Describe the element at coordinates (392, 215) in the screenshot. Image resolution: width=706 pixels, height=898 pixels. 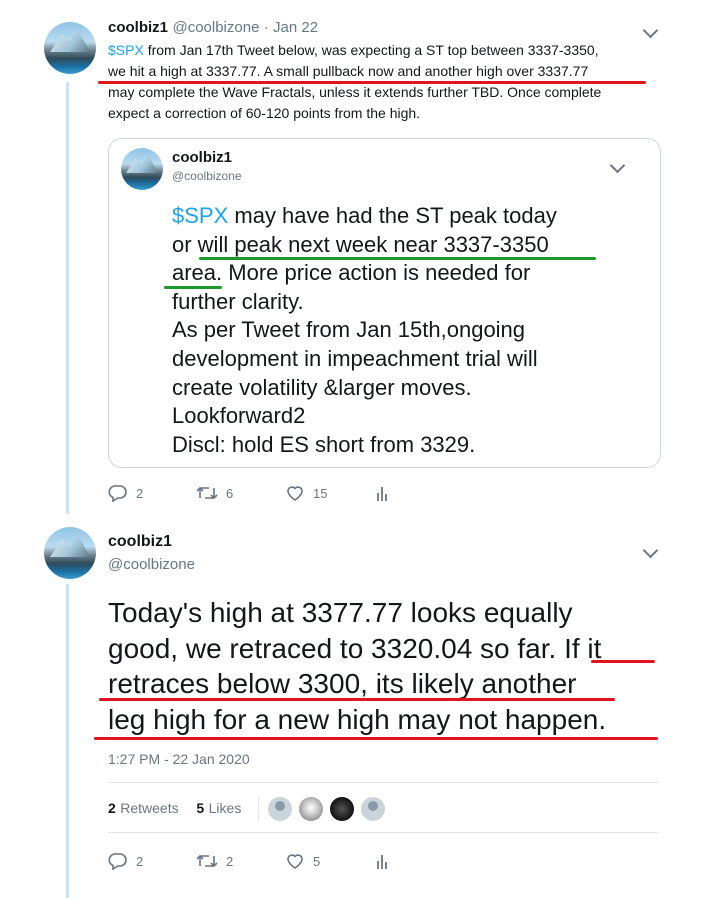
I see `tweet-text-line: may have had the ST peak today` at that location.